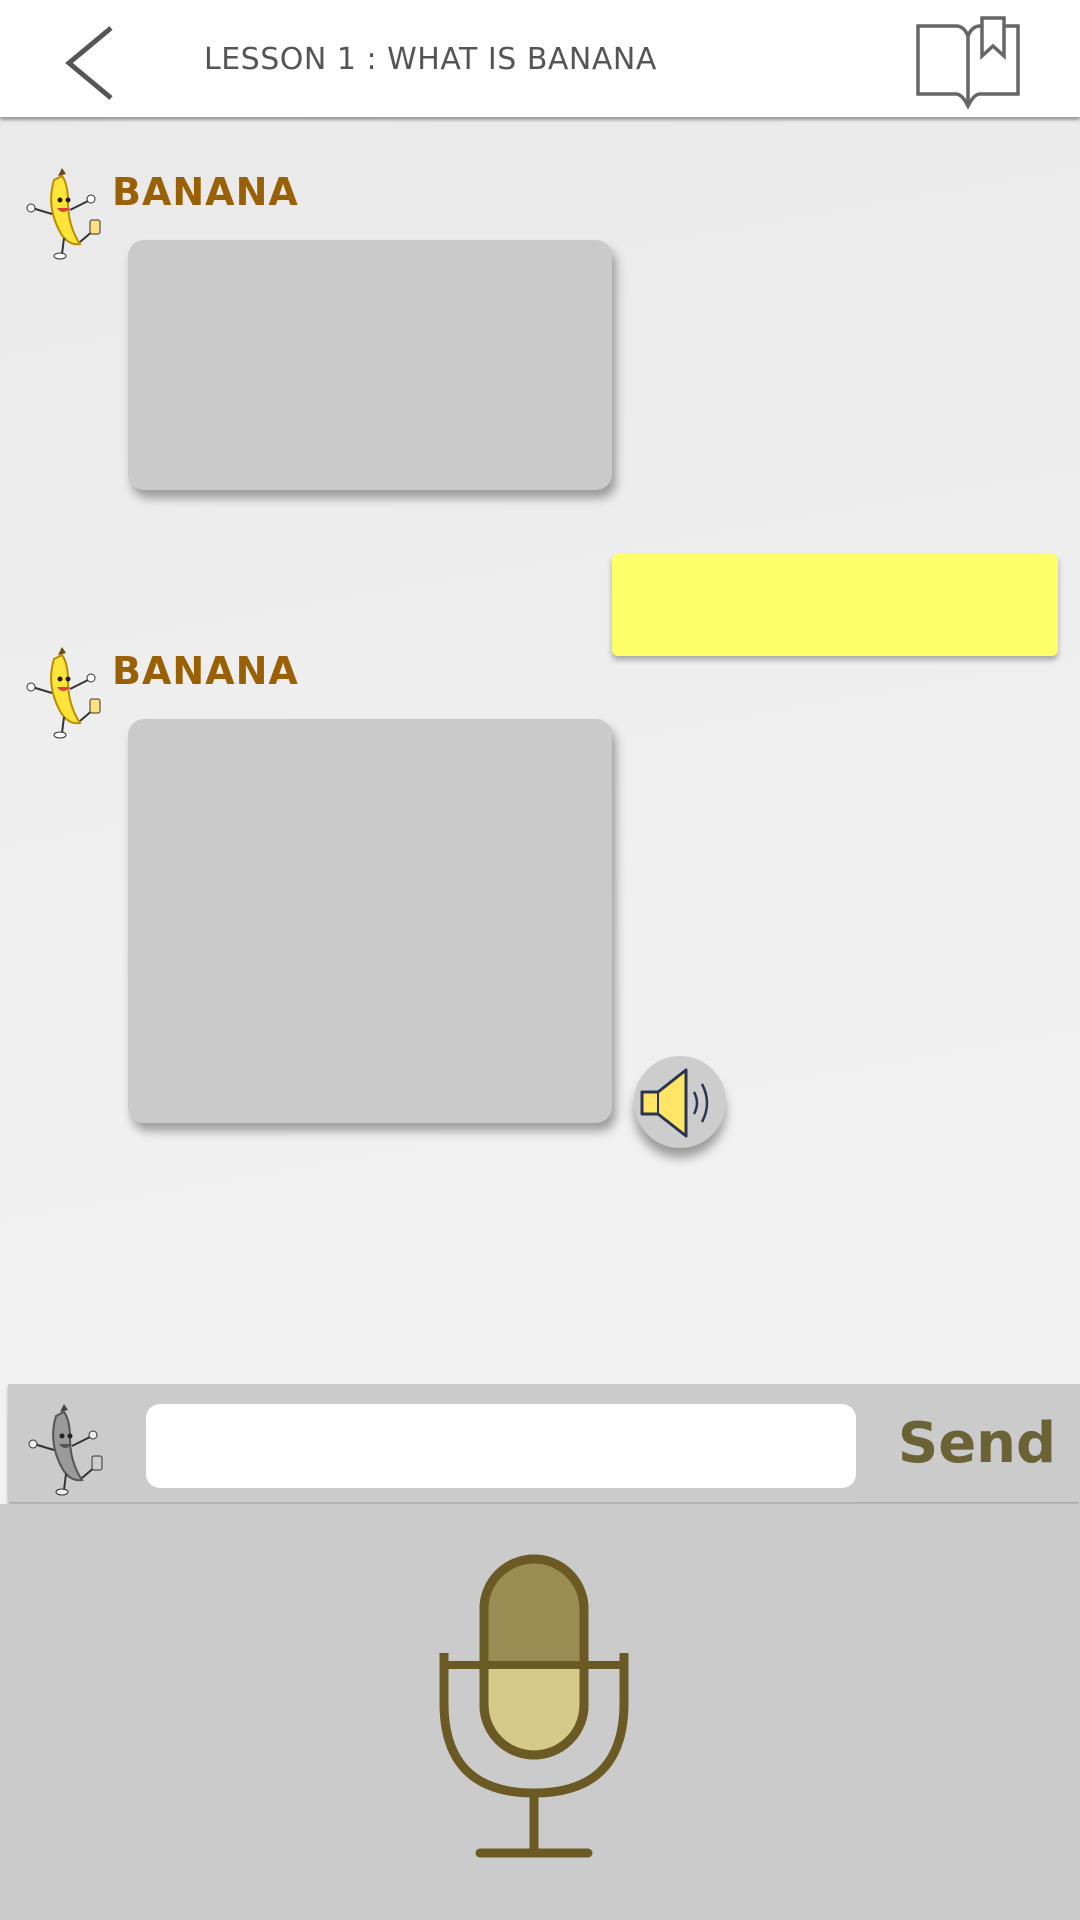  I want to click on book-bookmark-icon, so click(968, 63).